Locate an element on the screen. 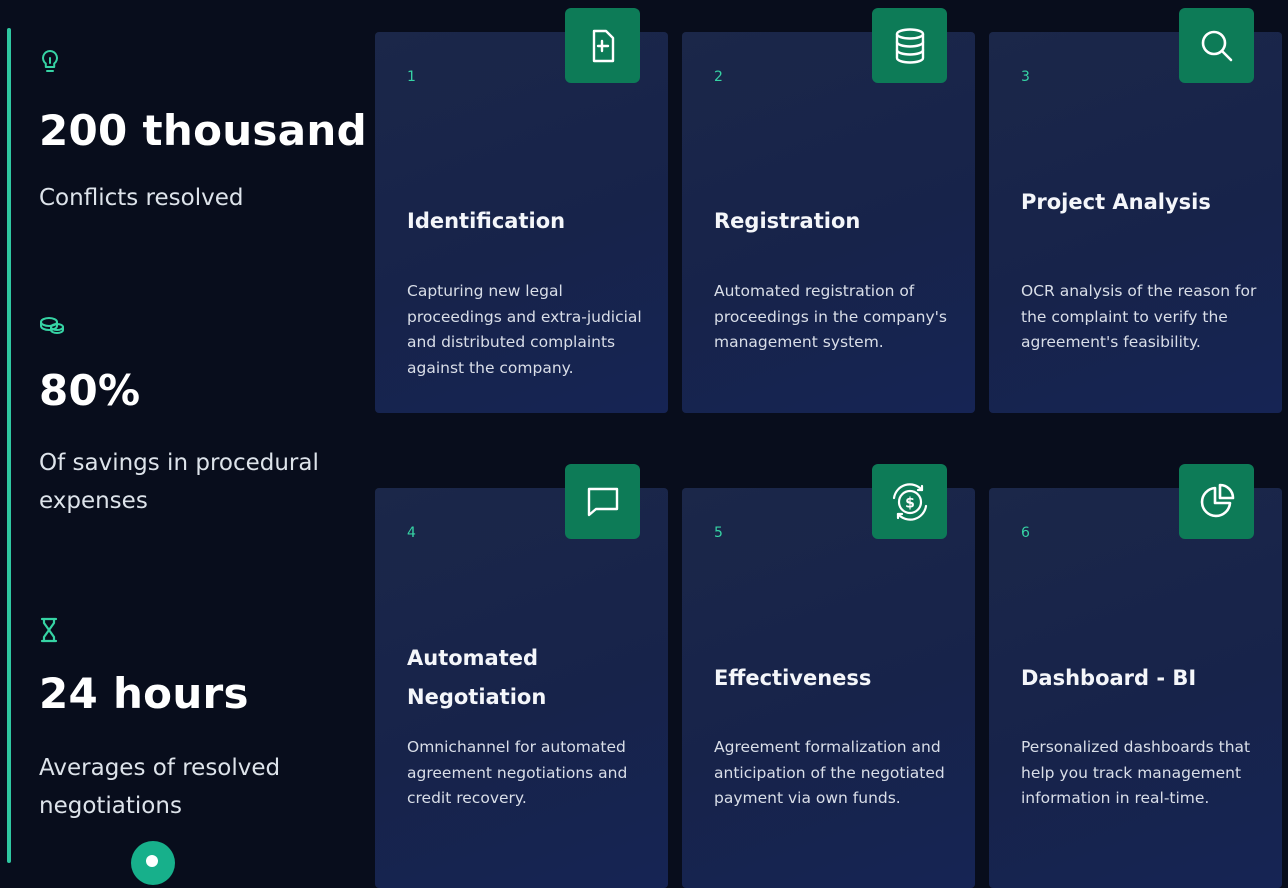 Image resolution: width=1288 pixels, height=888 pixels. document-icon is located at coordinates (602, 45).